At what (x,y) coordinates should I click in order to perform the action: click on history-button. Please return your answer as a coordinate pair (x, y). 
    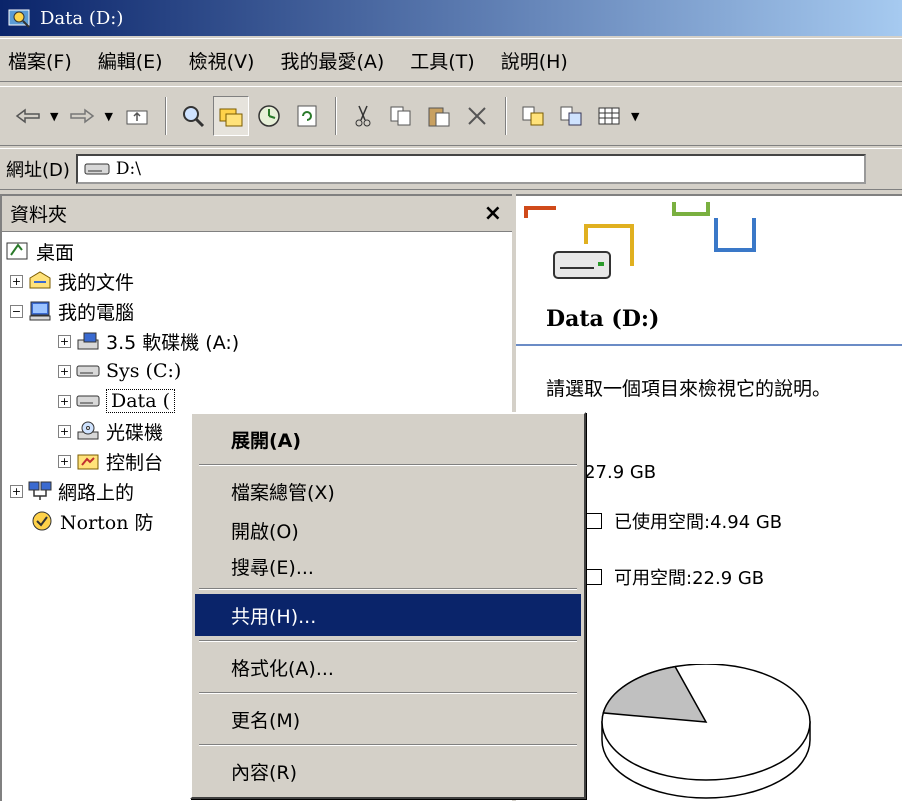
    Looking at the image, I should click on (269, 116).